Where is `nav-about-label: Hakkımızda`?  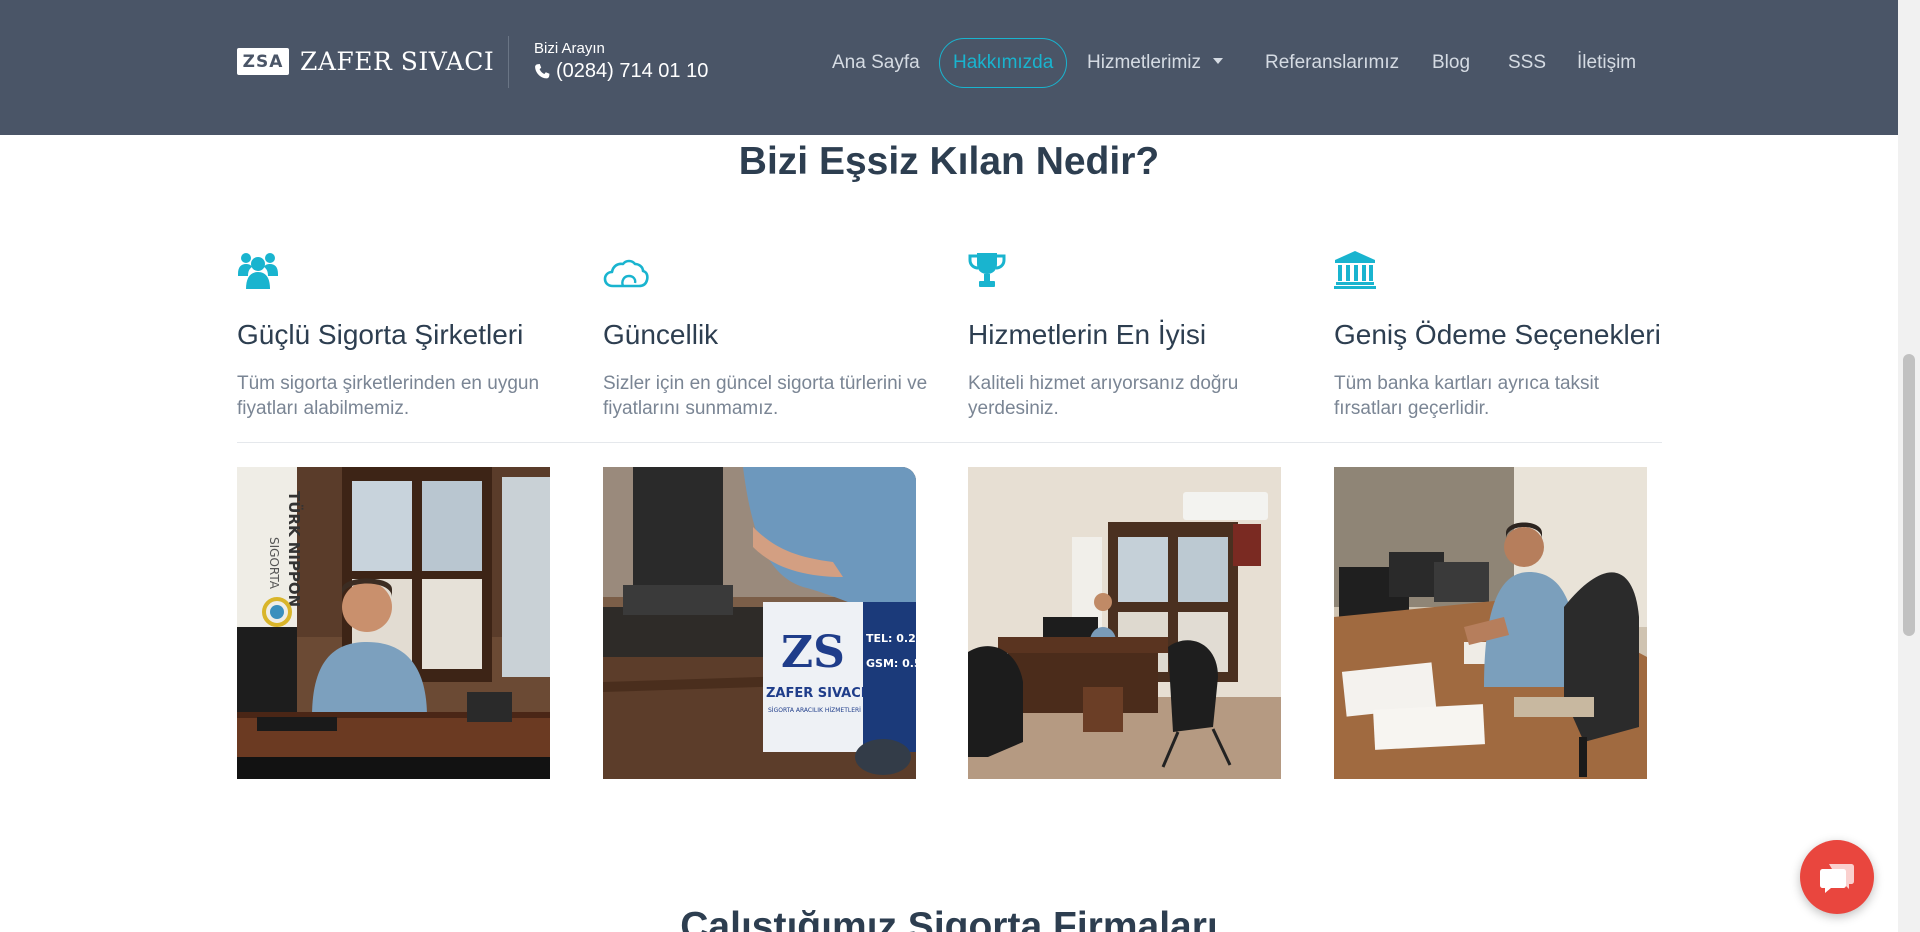 nav-about-label: Hakkımızda is located at coordinates (1003, 62).